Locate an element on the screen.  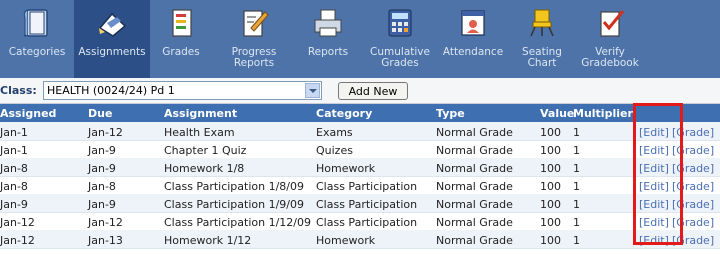
cell-assignment: Homework 1/8 is located at coordinates (204, 168).